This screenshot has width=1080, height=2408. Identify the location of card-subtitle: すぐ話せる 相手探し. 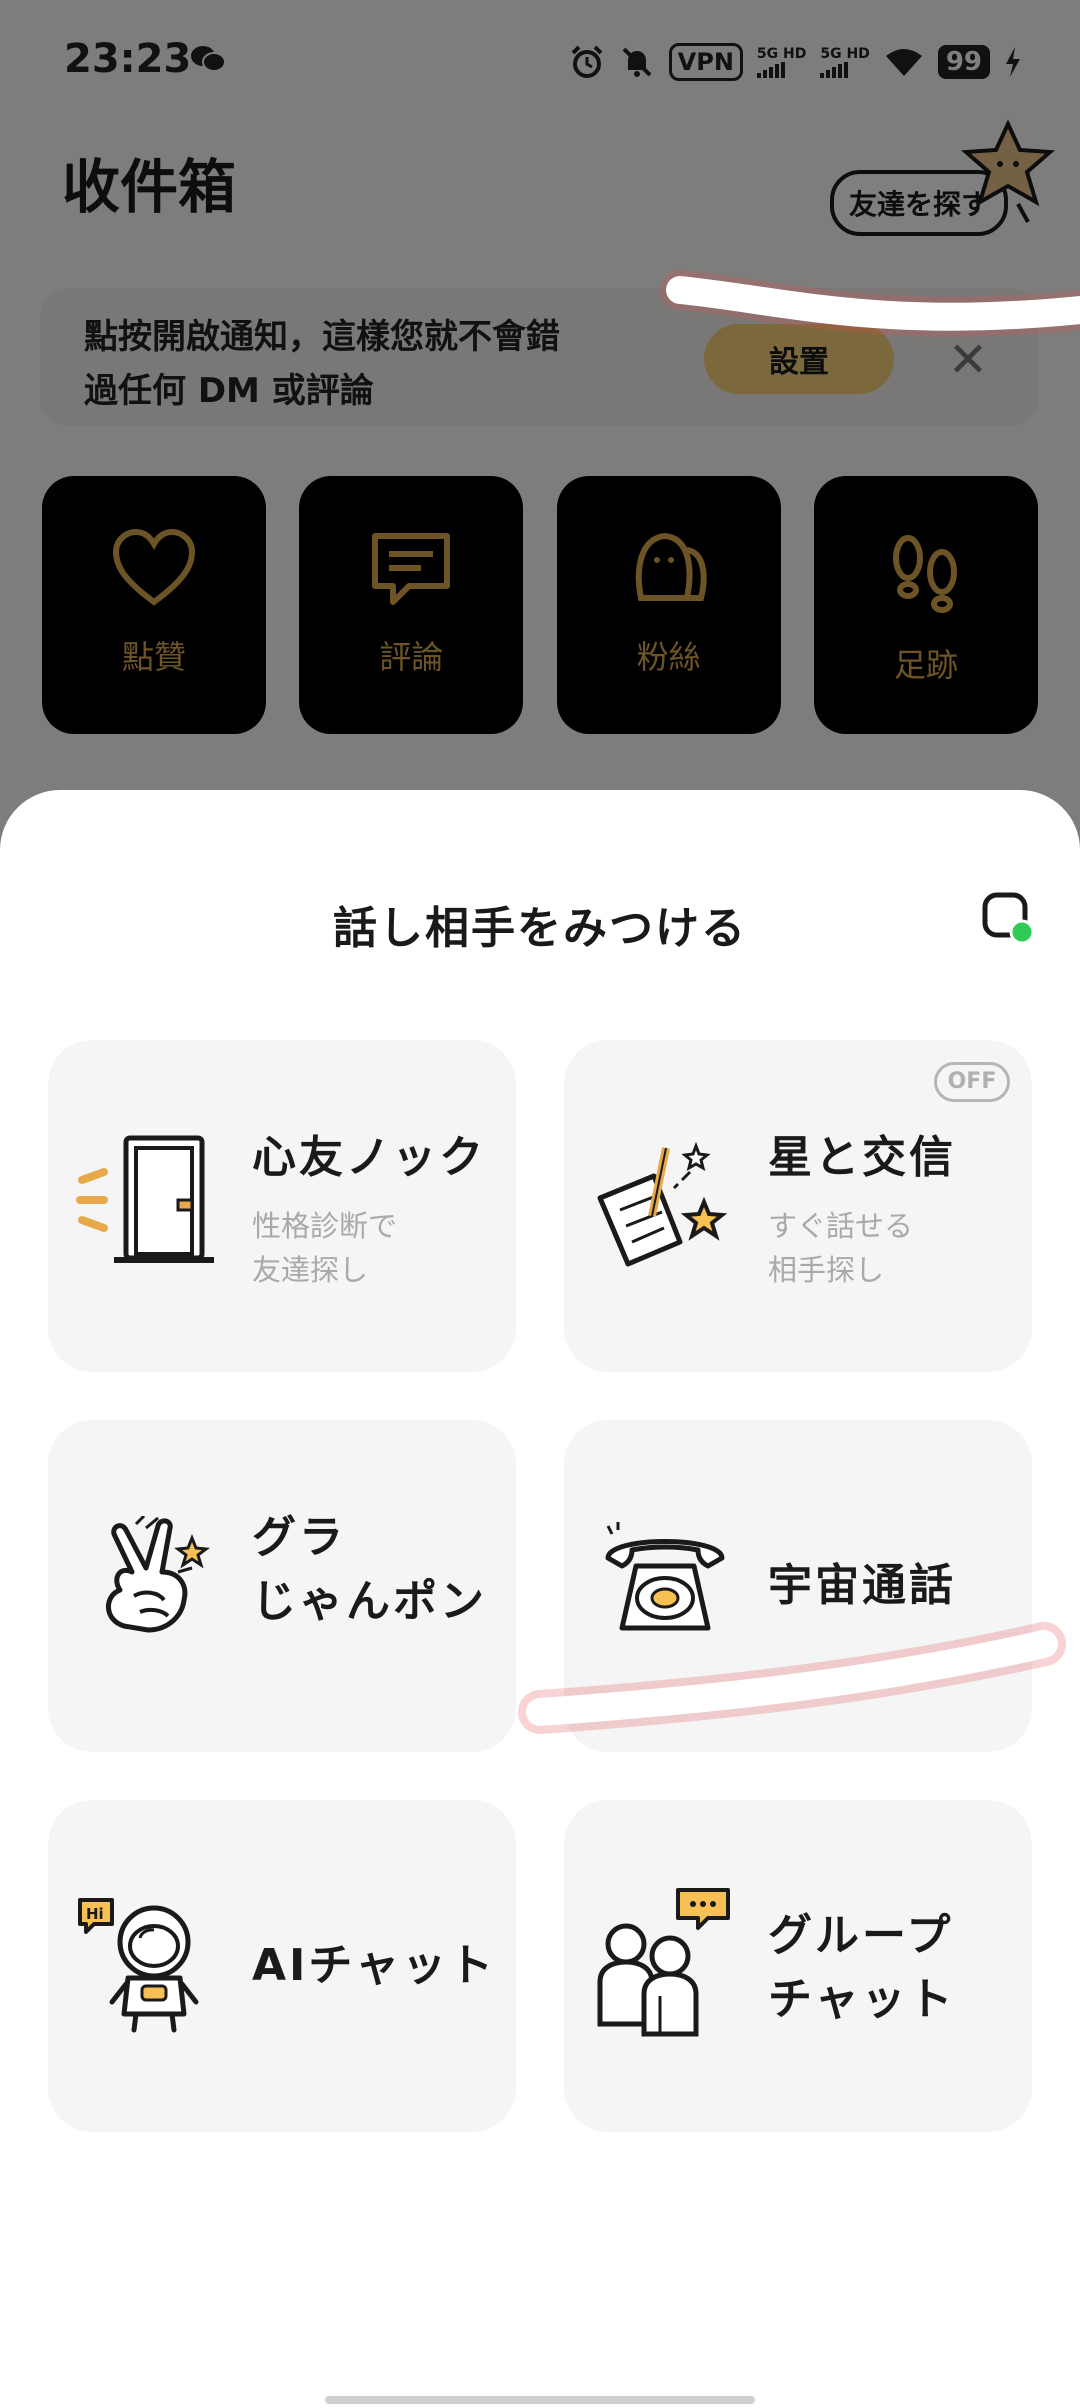
(841, 1248).